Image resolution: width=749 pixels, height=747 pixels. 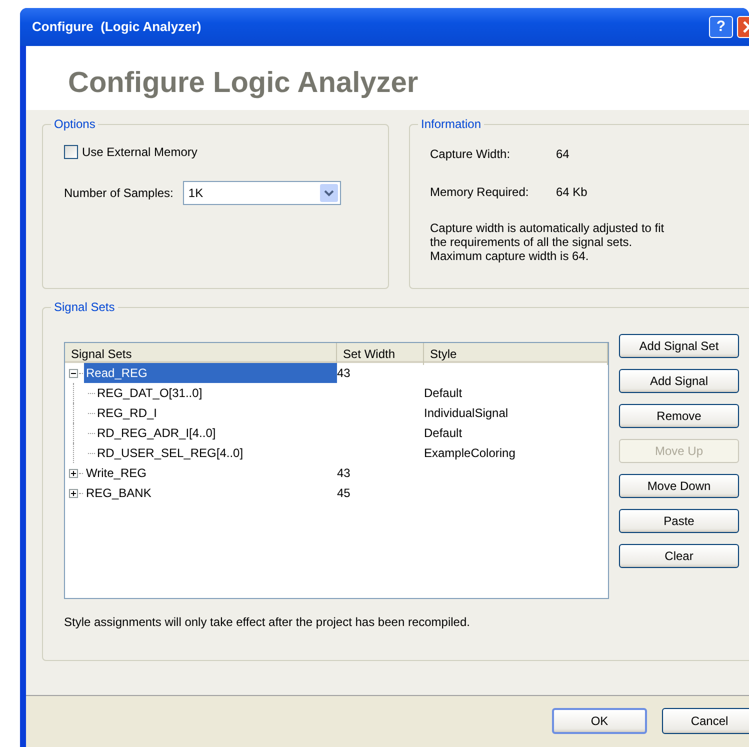 I want to click on group-title: Signal Sets, so click(x=84, y=307).